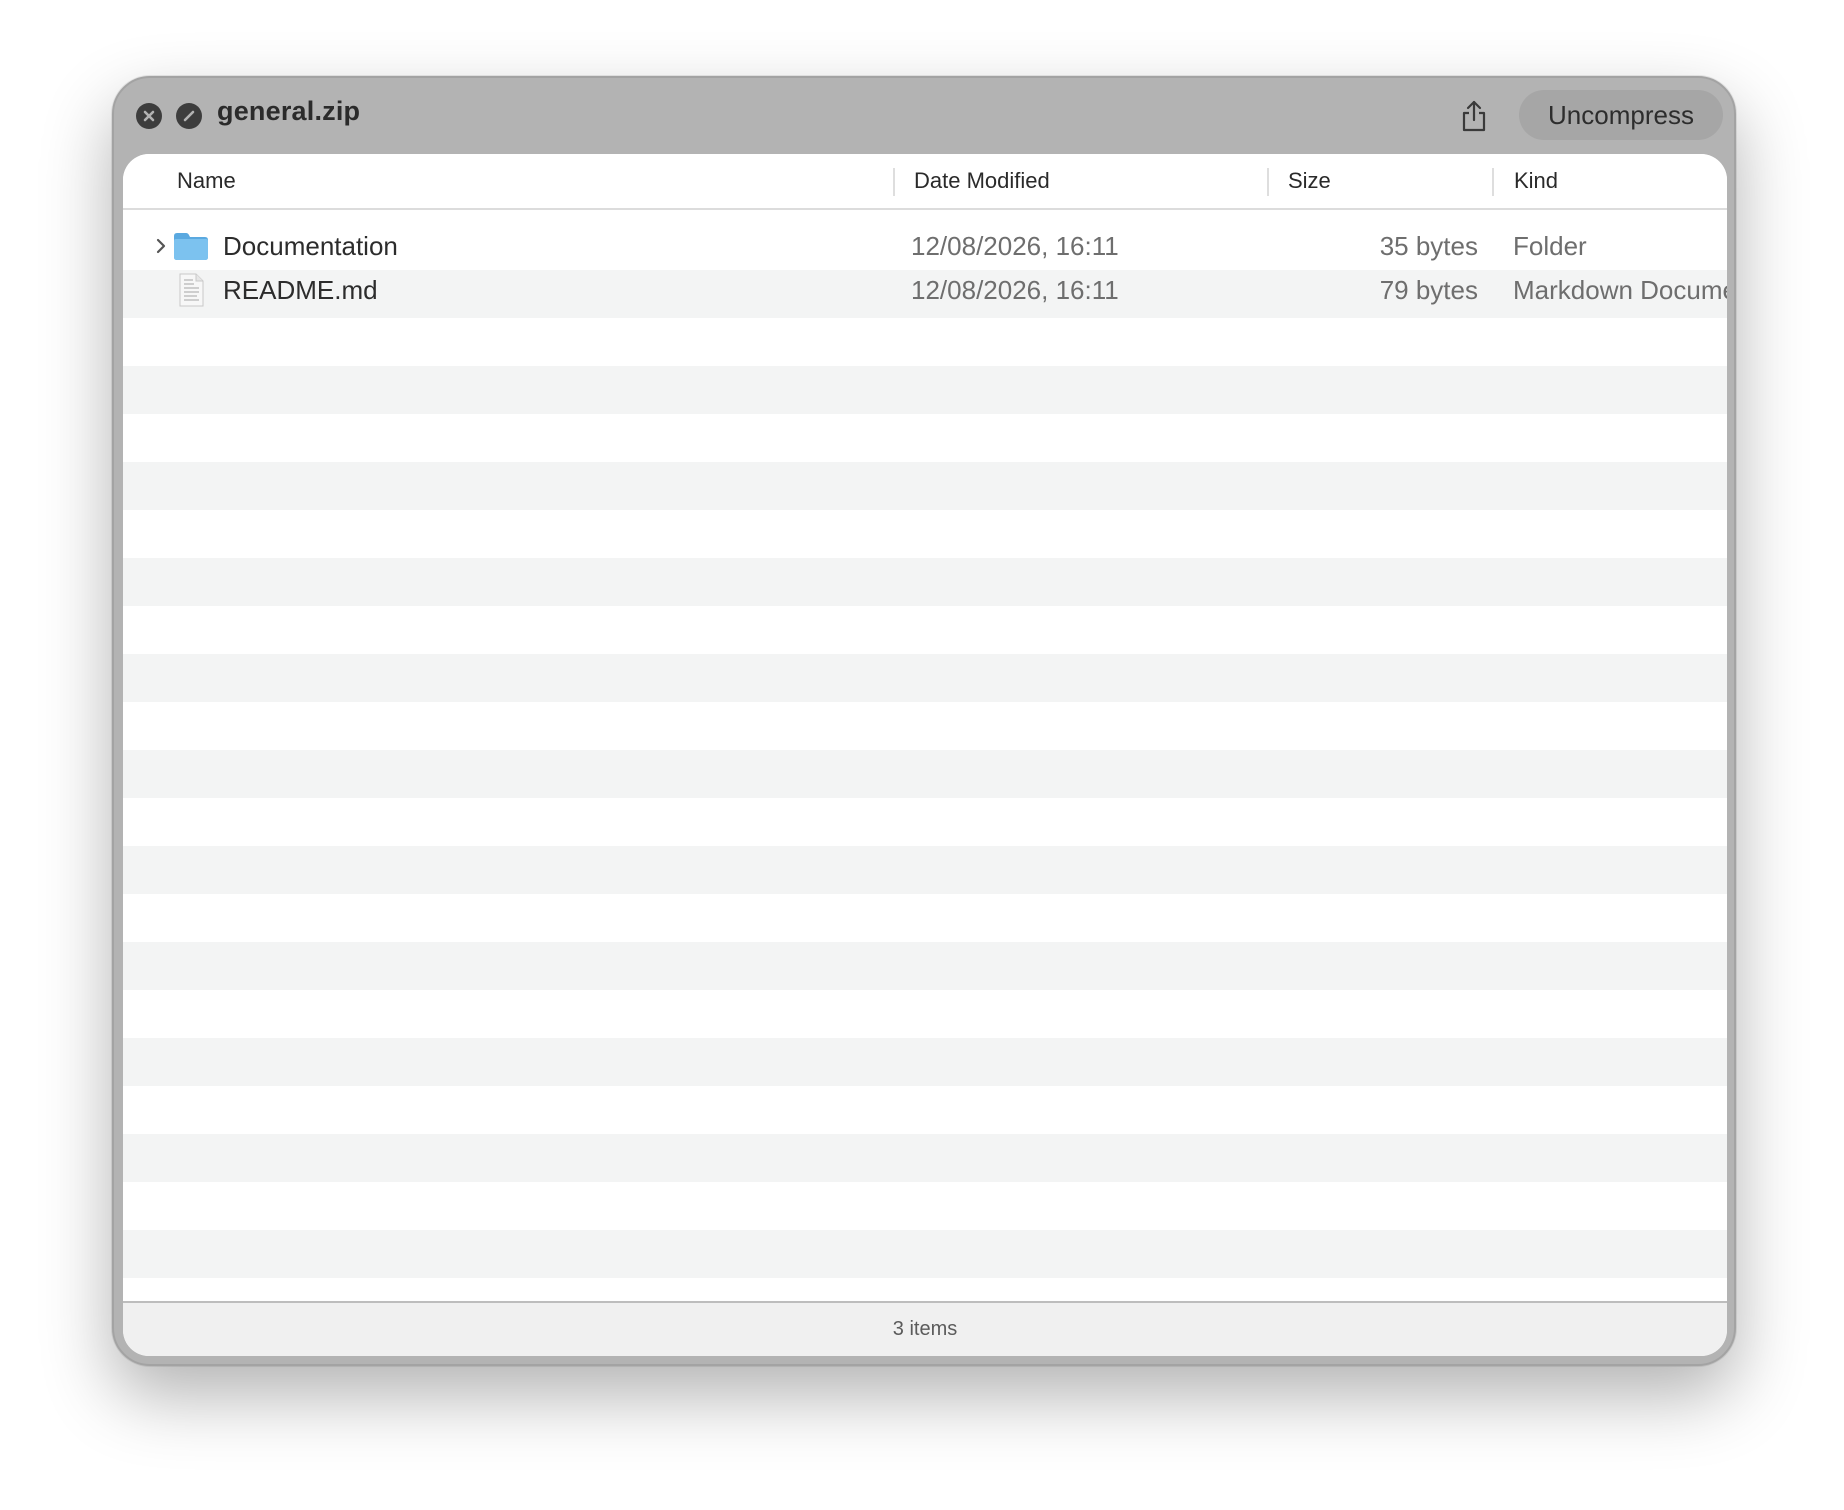 This screenshot has width=1844, height=1510. What do you see at coordinates (1621, 115) in the screenshot?
I see `uncompress-button: Uncompress` at bounding box center [1621, 115].